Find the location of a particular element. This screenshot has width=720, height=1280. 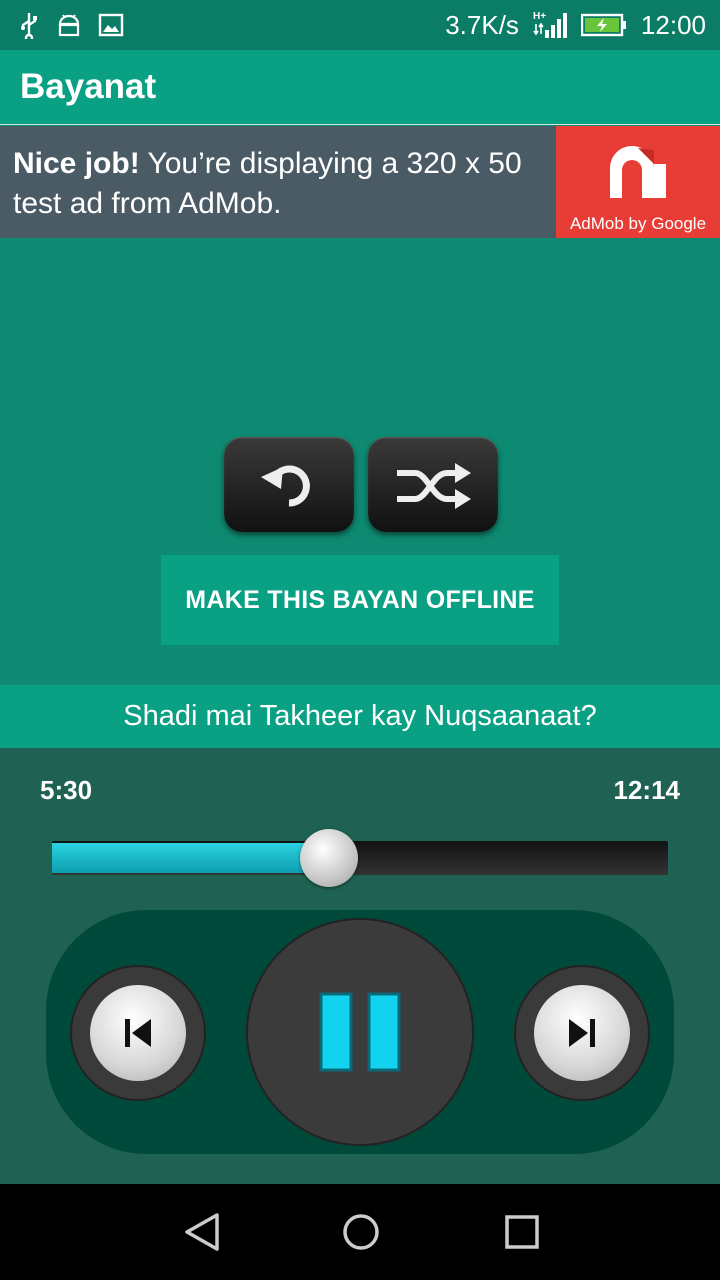

shuffle-button is located at coordinates (433, 484).